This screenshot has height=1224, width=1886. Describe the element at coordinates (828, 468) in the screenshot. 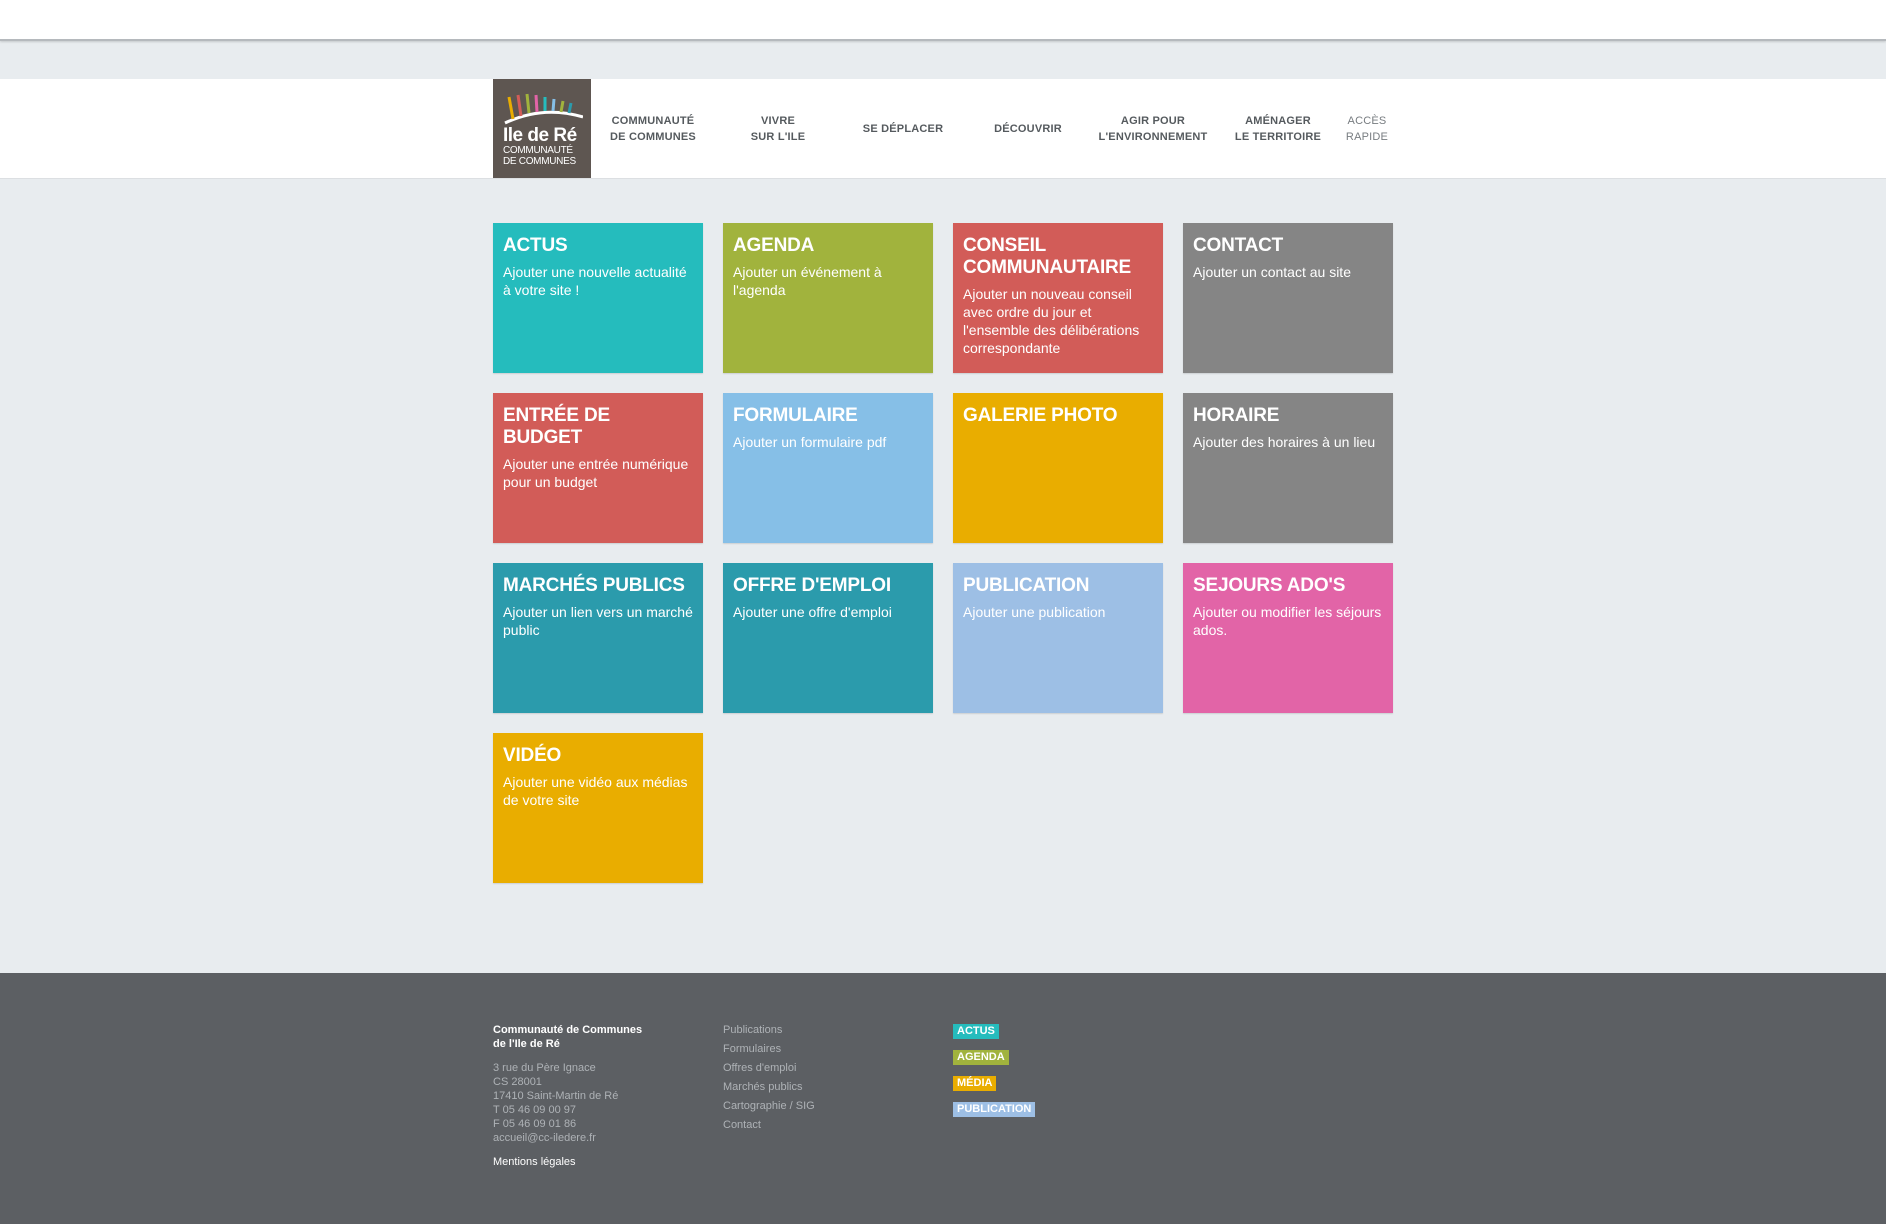

I see `tile-formulaire: FORMULAIRE Ajouter un formulaire pdf` at that location.